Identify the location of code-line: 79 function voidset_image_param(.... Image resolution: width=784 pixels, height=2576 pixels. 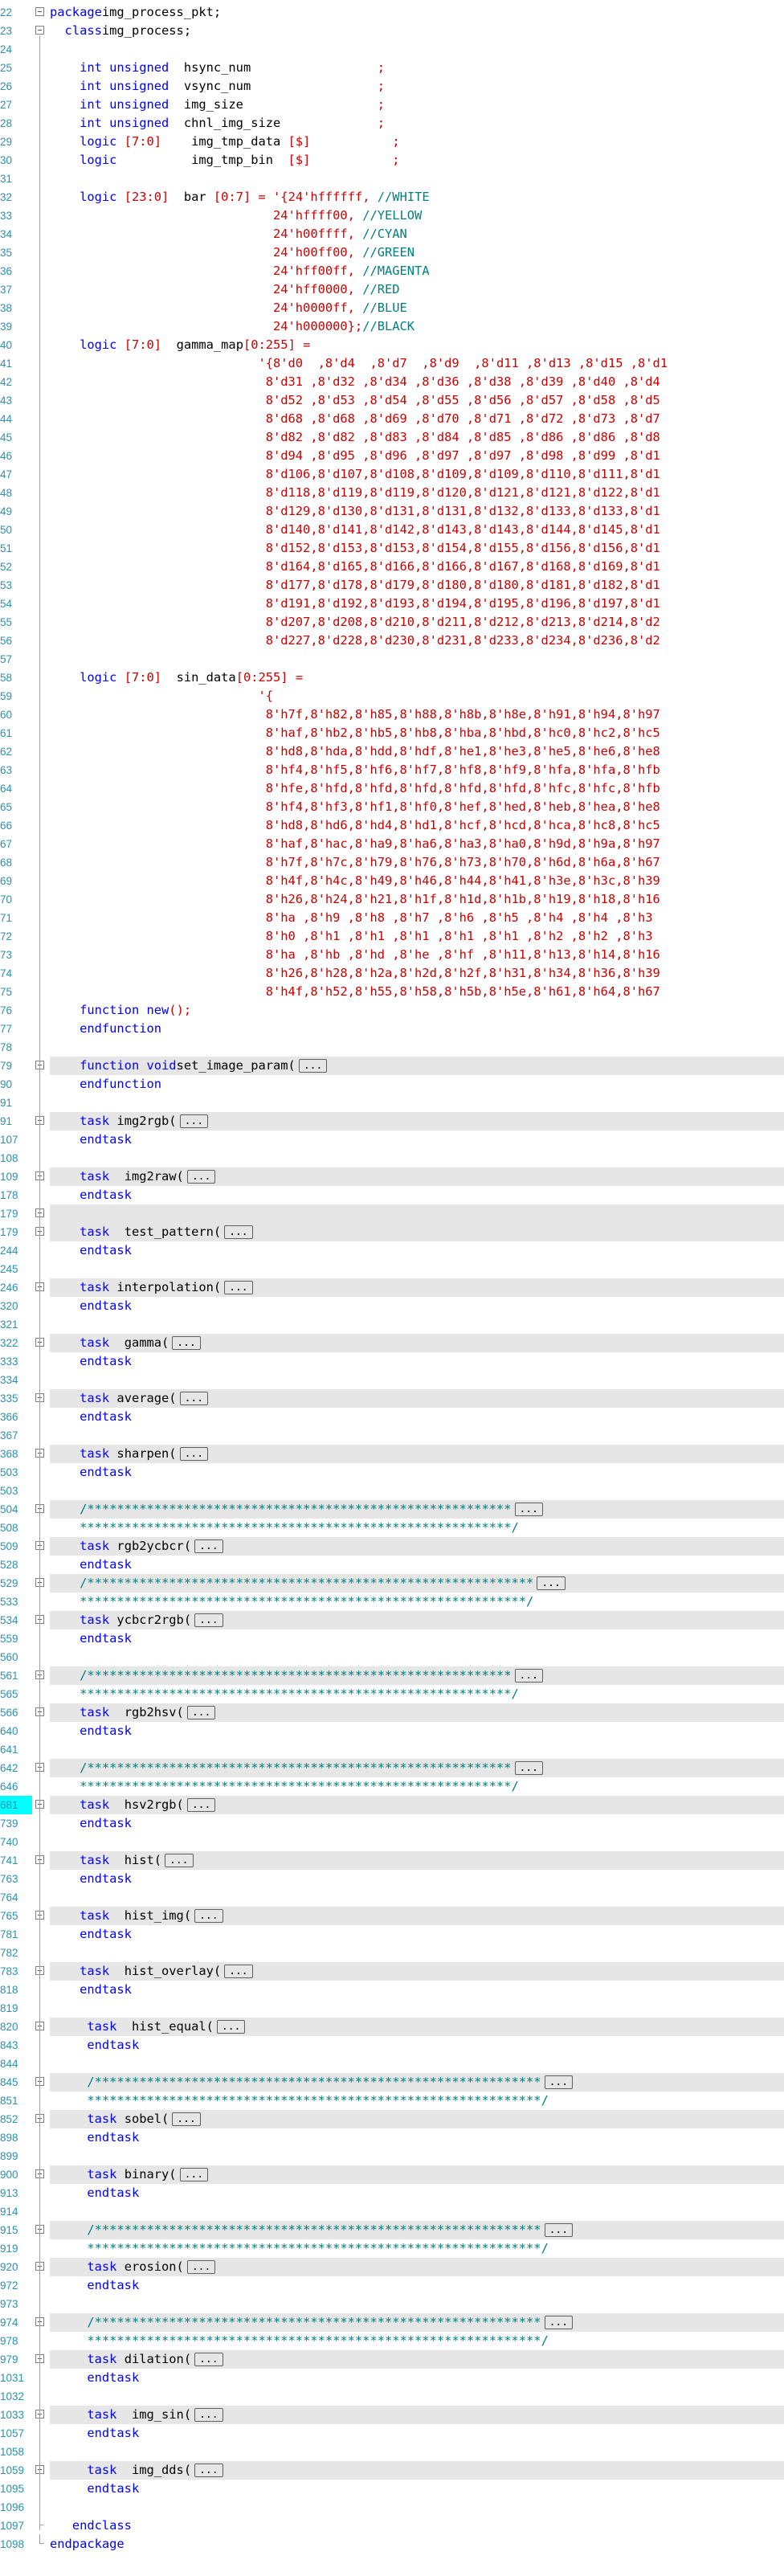
(392, 1066).